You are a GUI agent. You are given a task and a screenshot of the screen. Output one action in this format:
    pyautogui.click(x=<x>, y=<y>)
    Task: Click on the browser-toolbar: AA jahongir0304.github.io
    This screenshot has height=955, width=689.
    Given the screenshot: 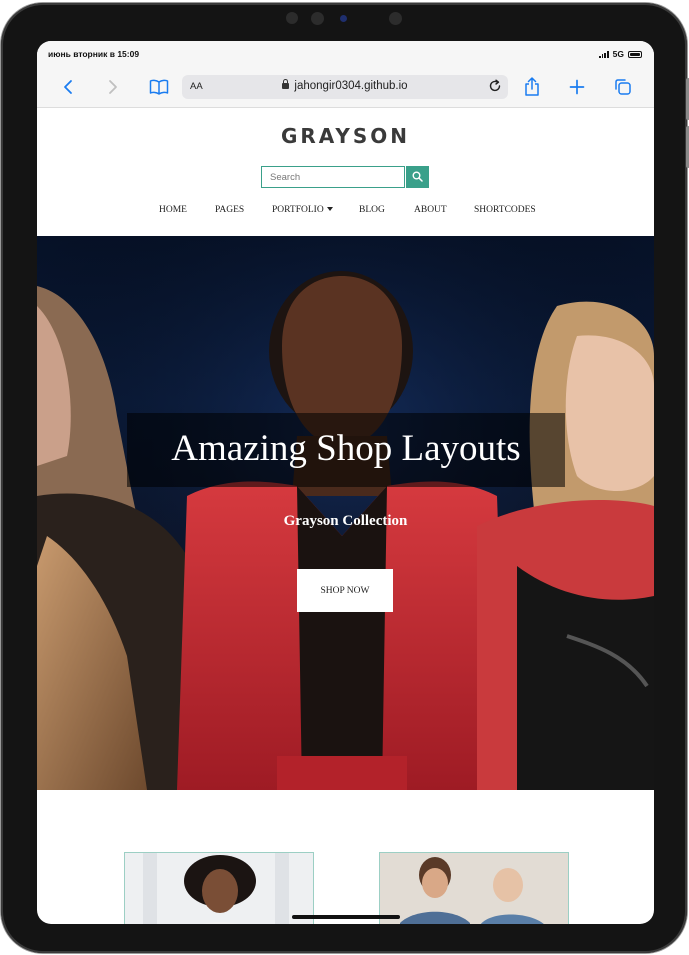 What is the action you would take?
    pyautogui.click(x=345, y=87)
    